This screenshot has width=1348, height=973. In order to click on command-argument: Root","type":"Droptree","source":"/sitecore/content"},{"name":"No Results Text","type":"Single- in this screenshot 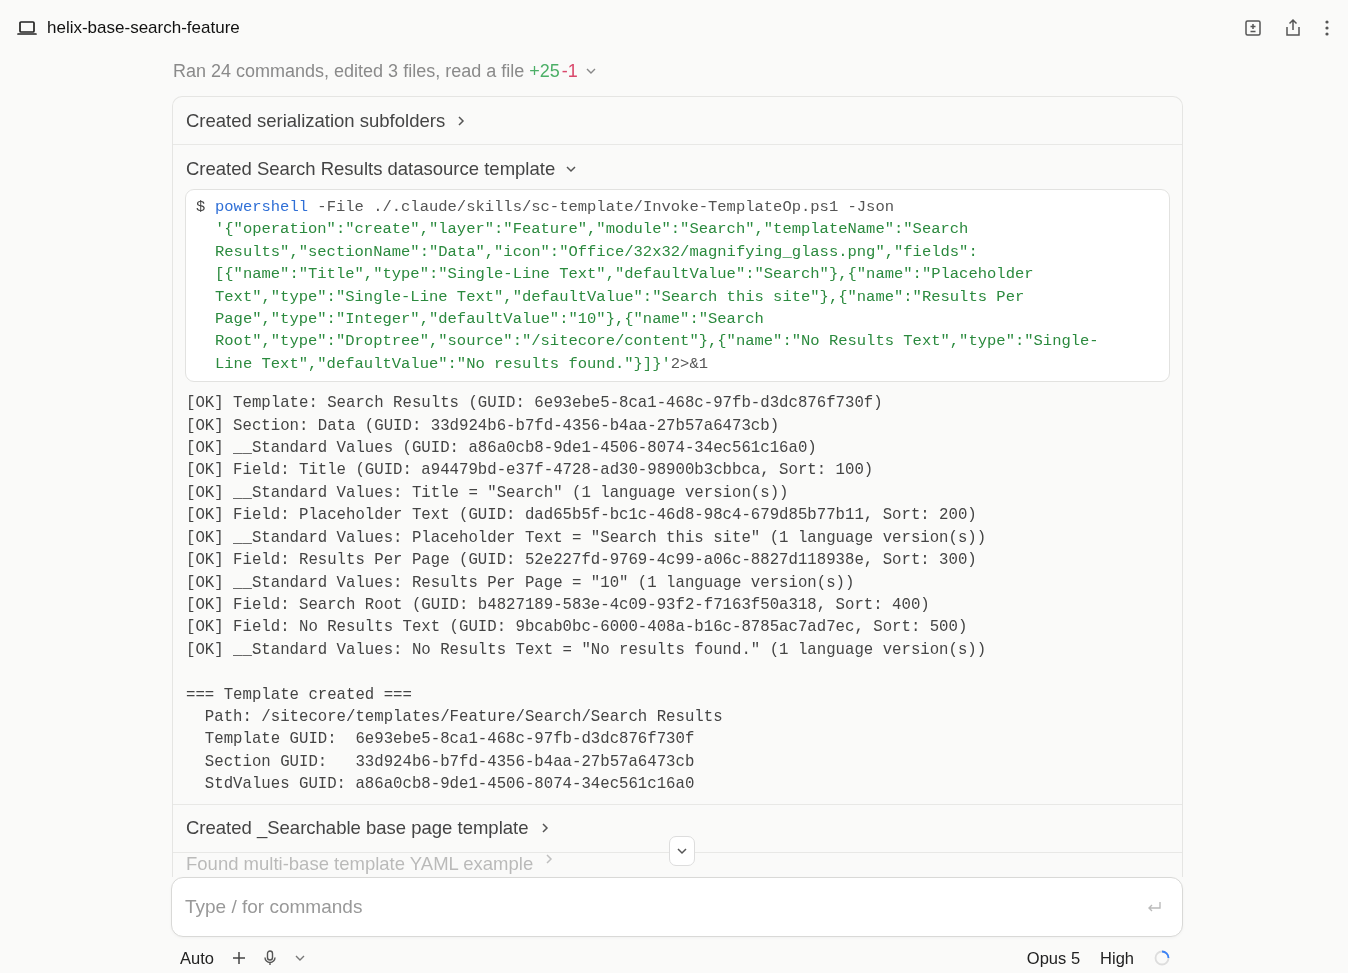, I will do `click(657, 342)`.